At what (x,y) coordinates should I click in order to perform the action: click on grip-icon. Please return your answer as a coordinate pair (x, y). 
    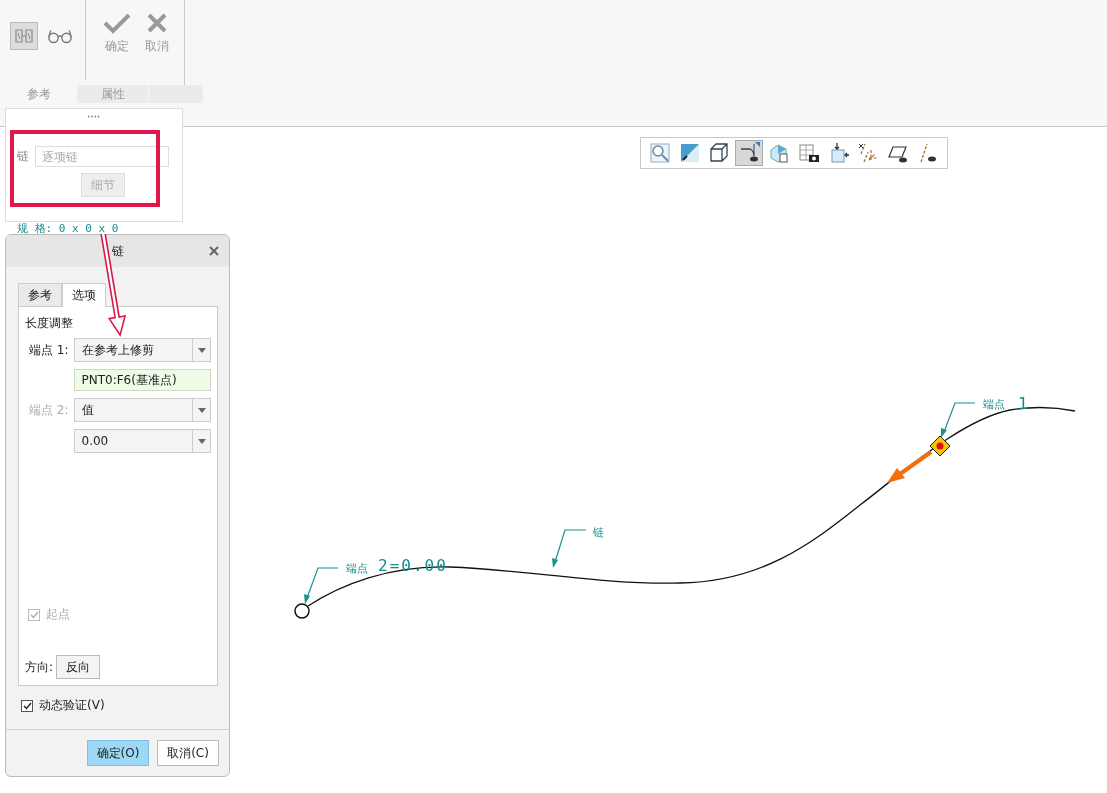
    Looking at the image, I should click on (94, 116).